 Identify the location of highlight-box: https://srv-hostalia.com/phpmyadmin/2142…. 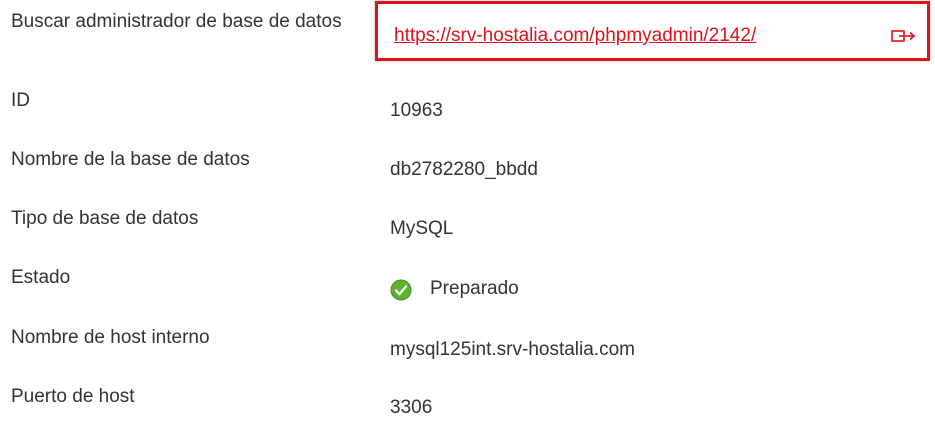
(652, 31).